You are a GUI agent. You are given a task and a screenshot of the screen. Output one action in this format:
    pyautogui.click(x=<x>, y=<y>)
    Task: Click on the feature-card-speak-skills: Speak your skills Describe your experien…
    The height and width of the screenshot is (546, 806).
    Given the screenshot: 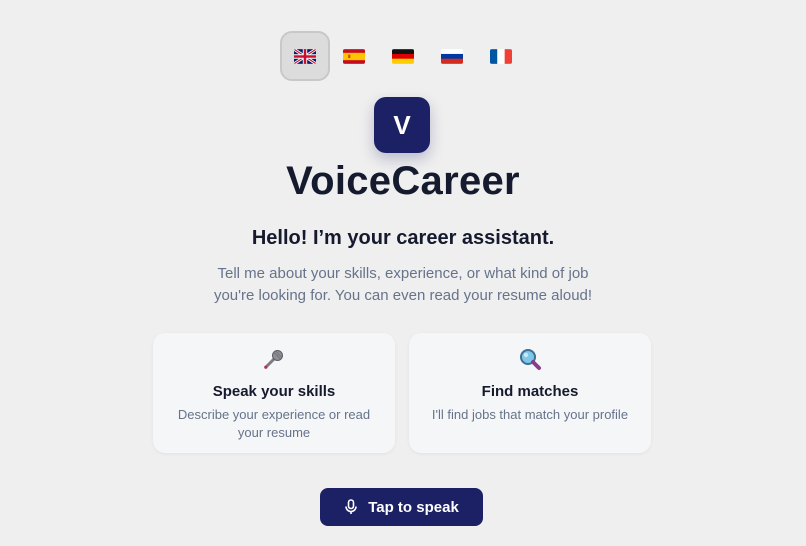 What is the action you would take?
    pyautogui.click(x=274, y=393)
    